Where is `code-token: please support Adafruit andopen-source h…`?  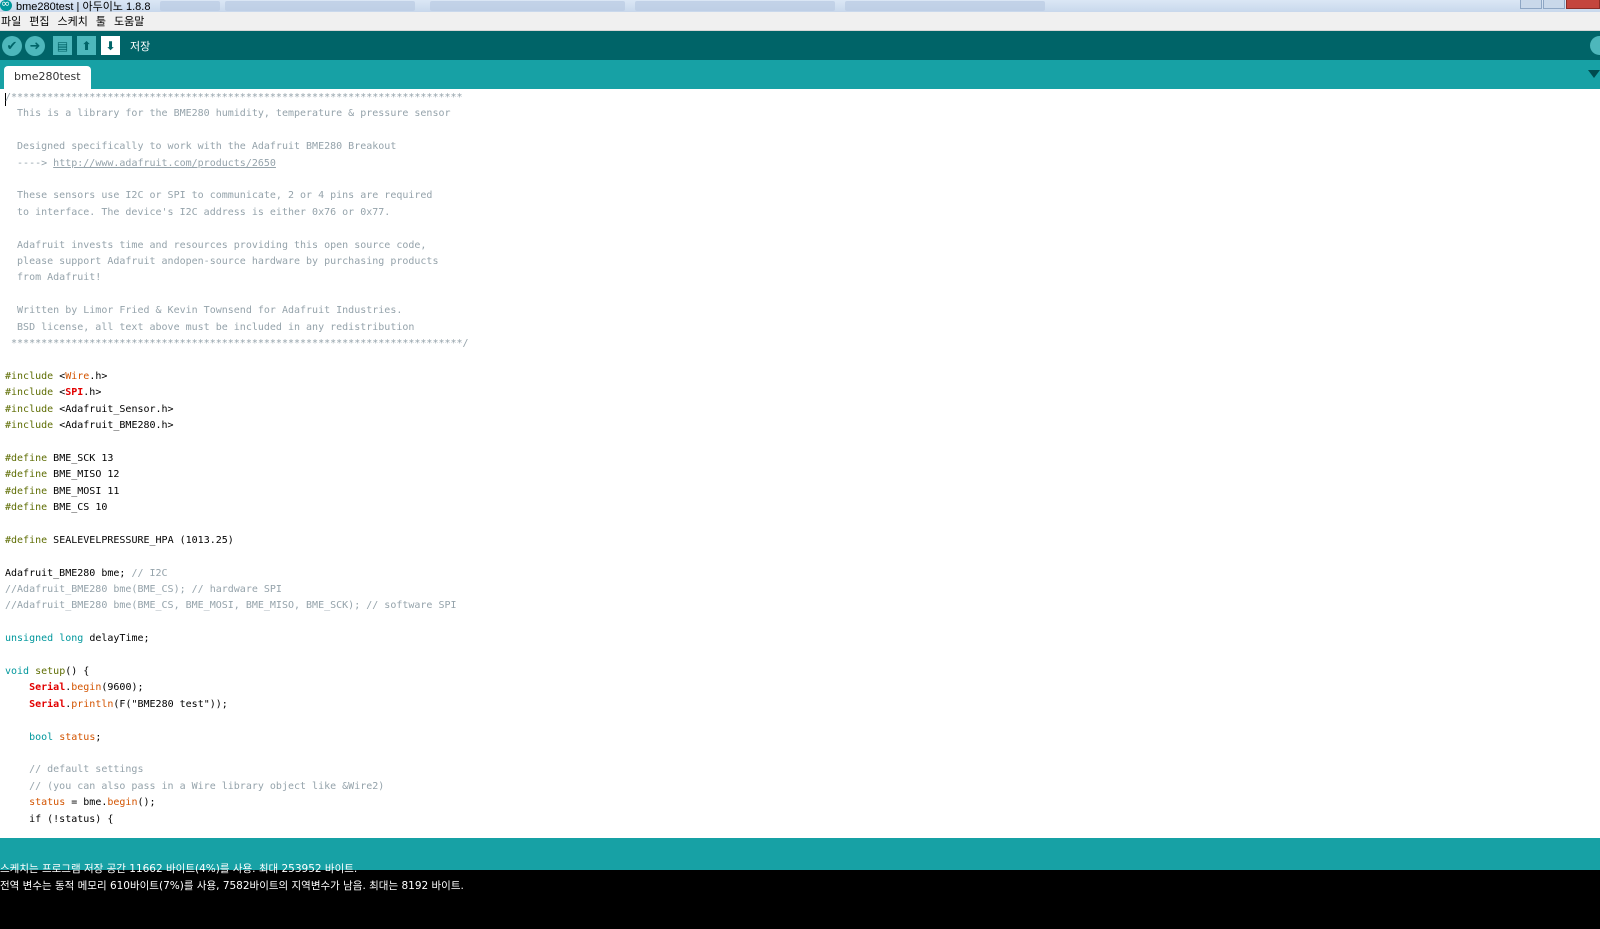 code-token: please support Adafruit andopen-source h… is located at coordinates (222, 261).